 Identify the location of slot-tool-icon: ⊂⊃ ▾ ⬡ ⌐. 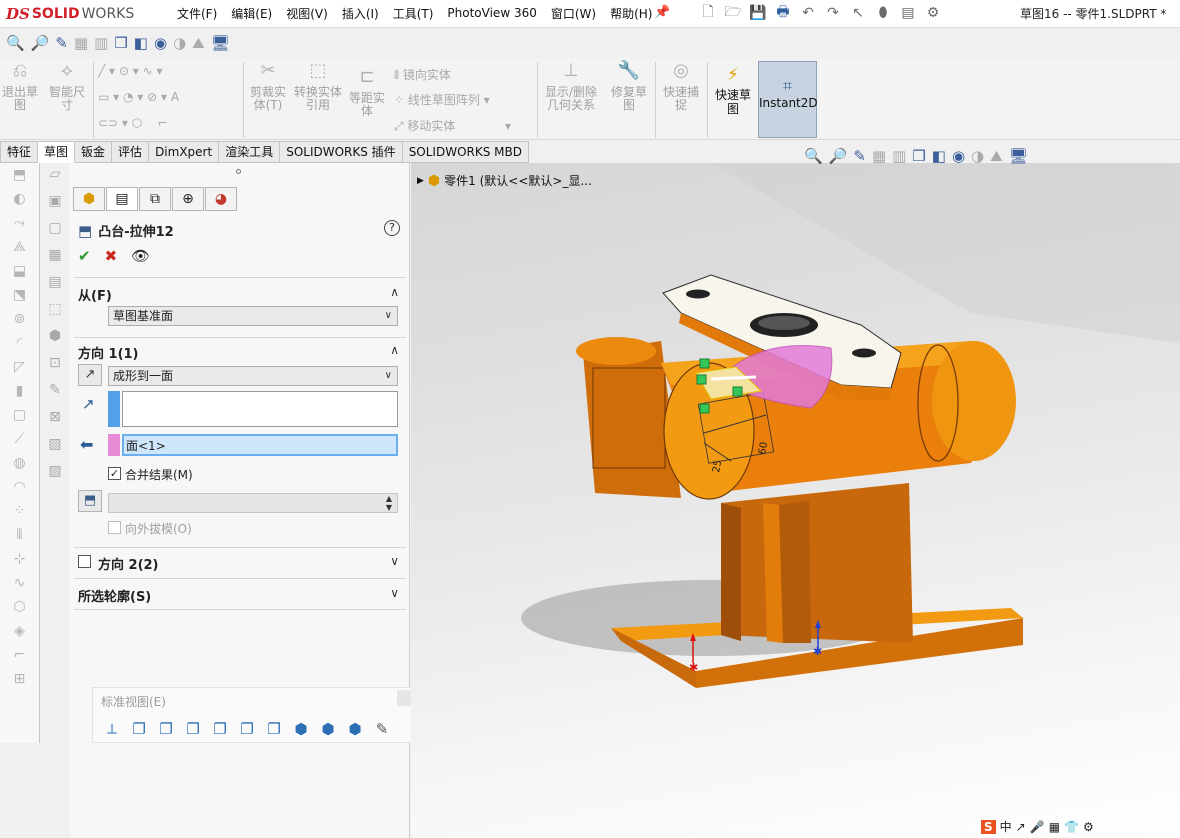
(133, 123).